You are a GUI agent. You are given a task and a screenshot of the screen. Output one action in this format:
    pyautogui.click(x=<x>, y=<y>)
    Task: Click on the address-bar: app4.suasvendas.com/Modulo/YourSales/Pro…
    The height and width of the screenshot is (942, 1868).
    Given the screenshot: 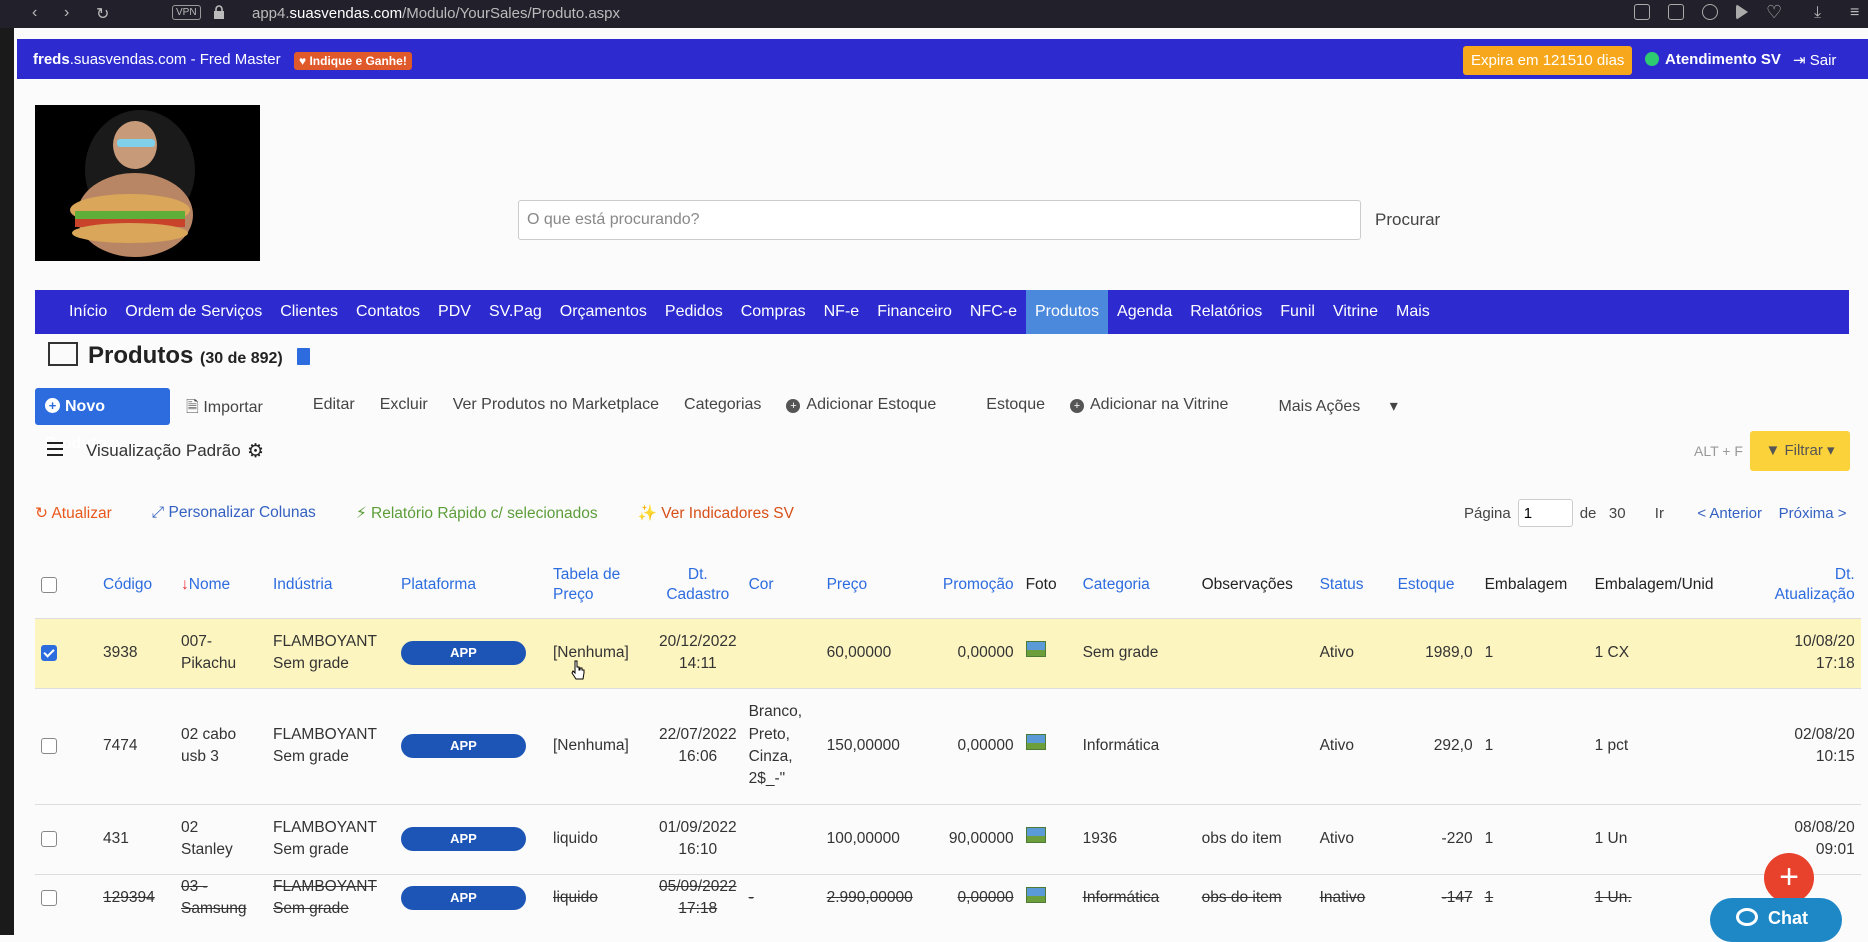 What is the action you would take?
    pyautogui.click(x=436, y=13)
    